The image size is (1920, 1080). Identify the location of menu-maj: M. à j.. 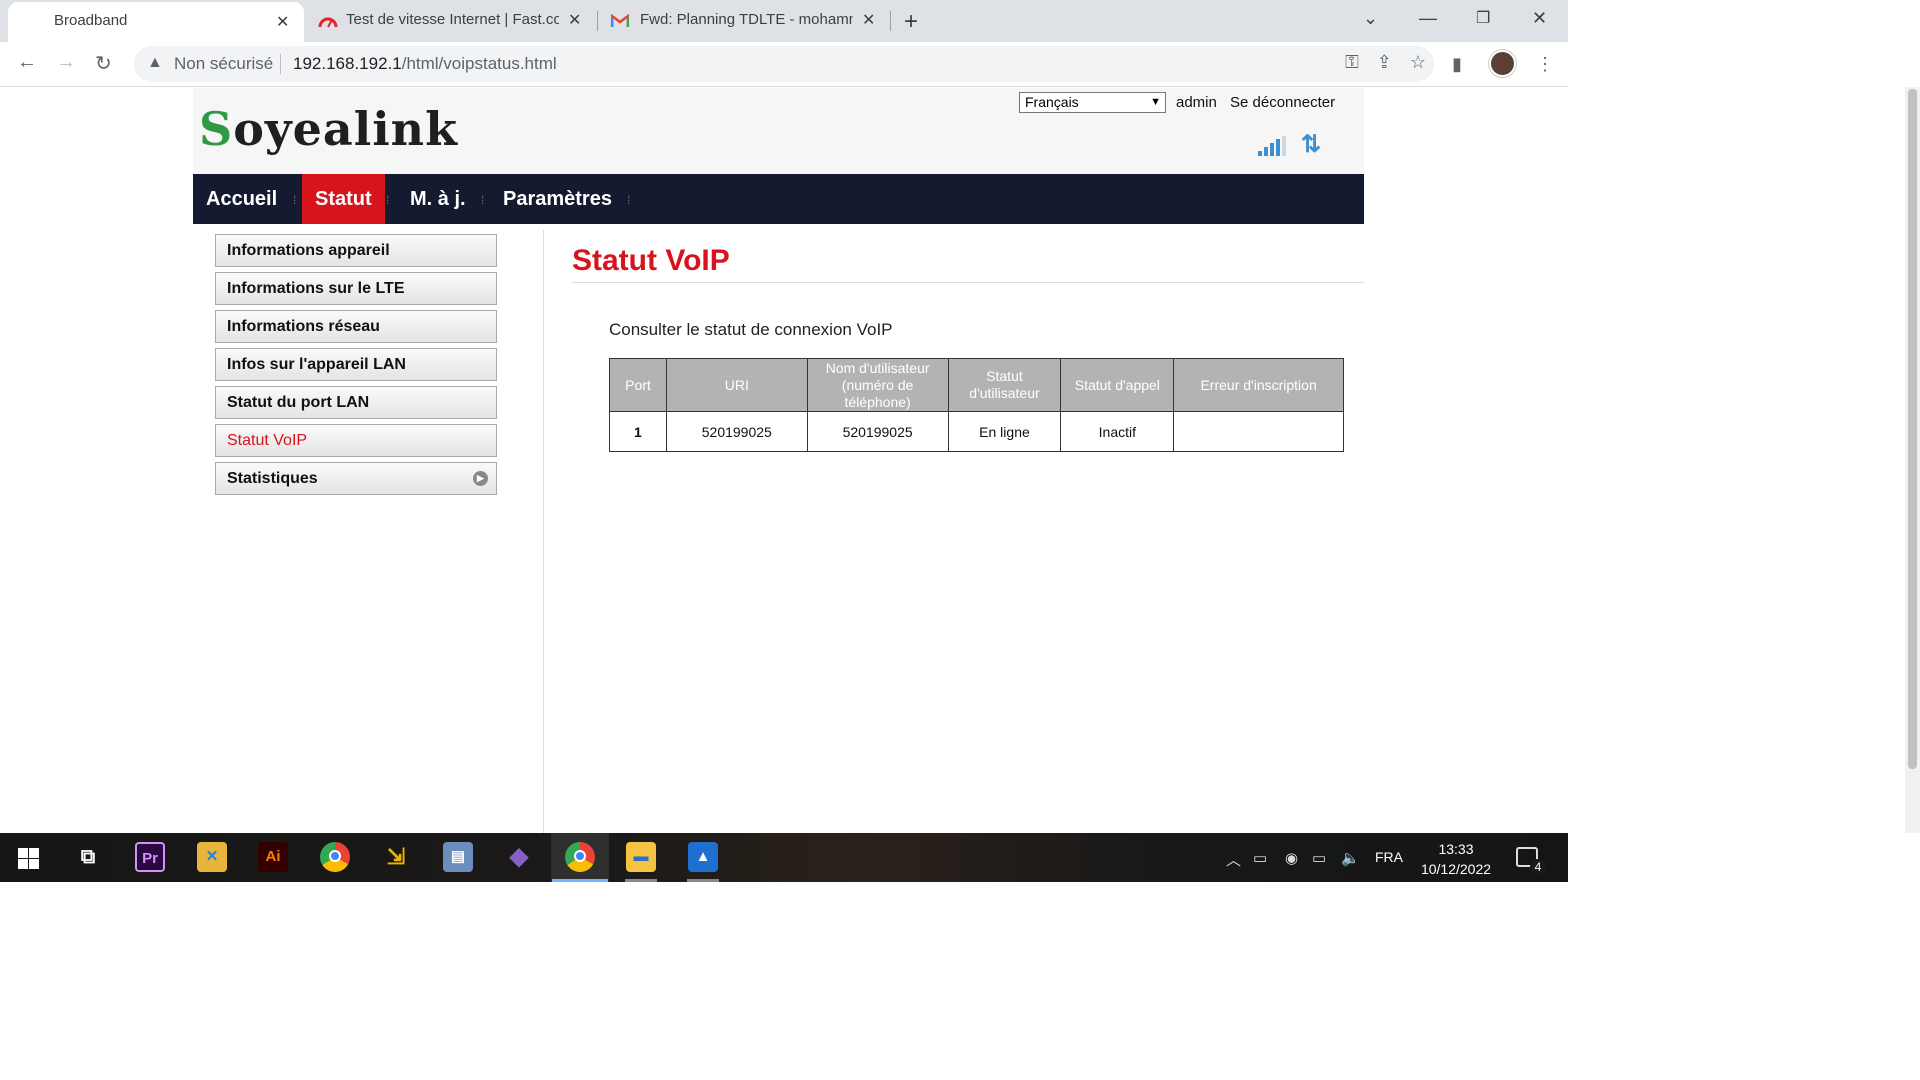
(438, 199).